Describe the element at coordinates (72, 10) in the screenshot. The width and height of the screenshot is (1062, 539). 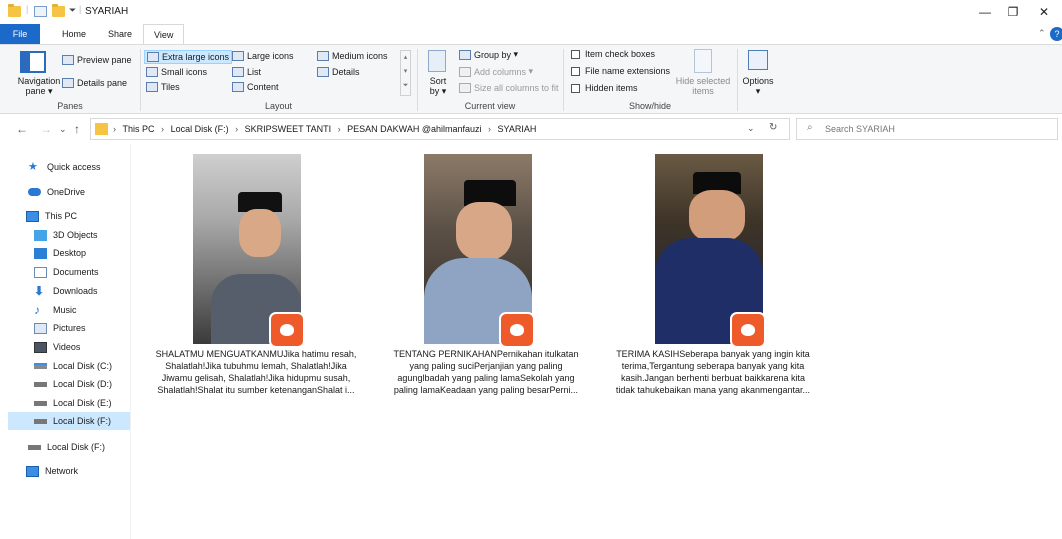
I see `quick-access-dropdown-icon: ⏷` at that location.